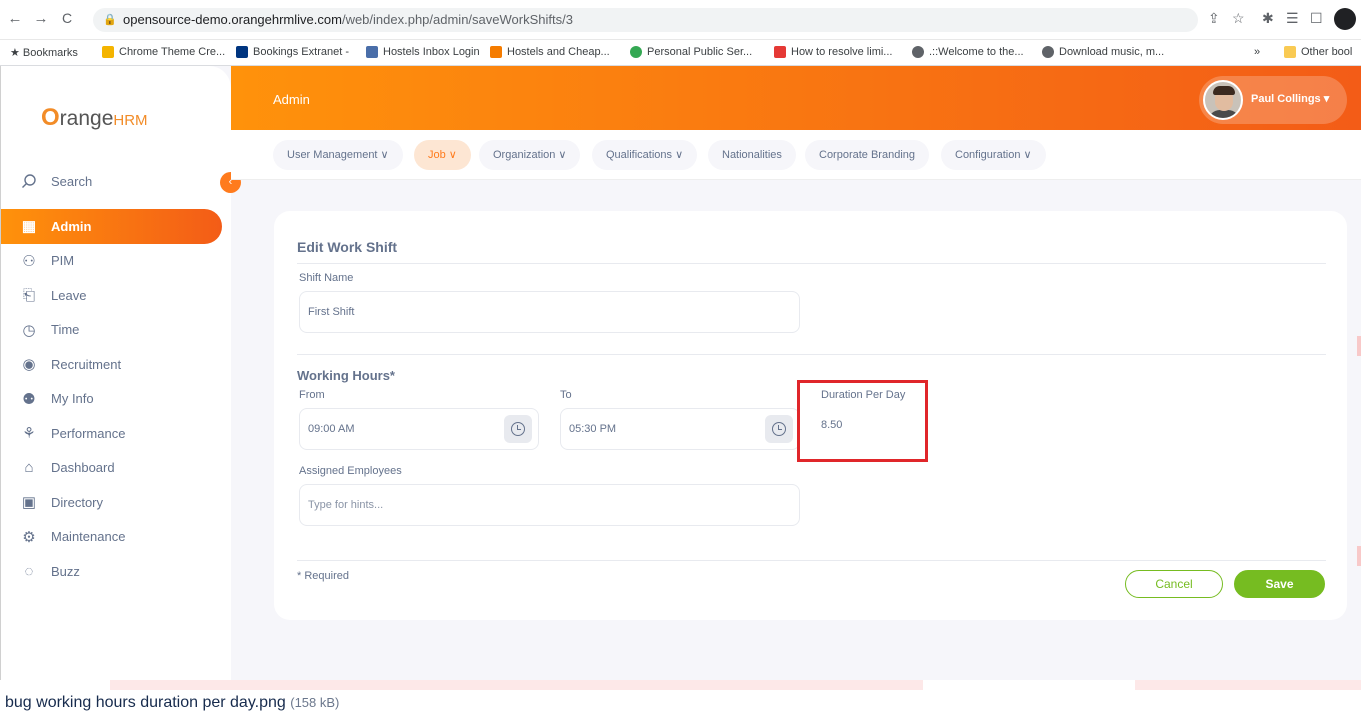 This screenshot has height=722, width=1361. Describe the element at coordinates (94, 118) in the screenshot. I see `orangehrm-logo: OrangeHRM` at that location.